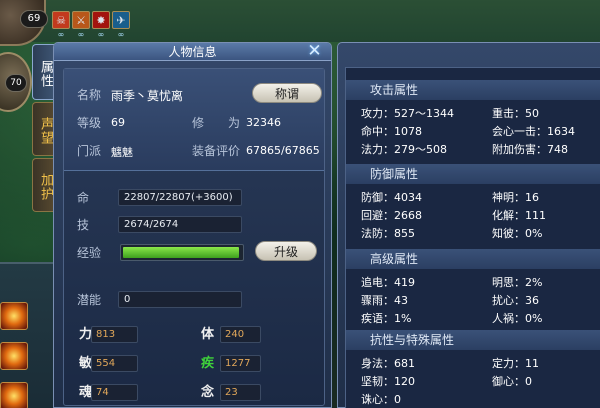  What do you see at coordinates (404, 149) in the screenshot?
I see `attack-row-3-left: 法力：279～508` at bounding box center [404, 149].